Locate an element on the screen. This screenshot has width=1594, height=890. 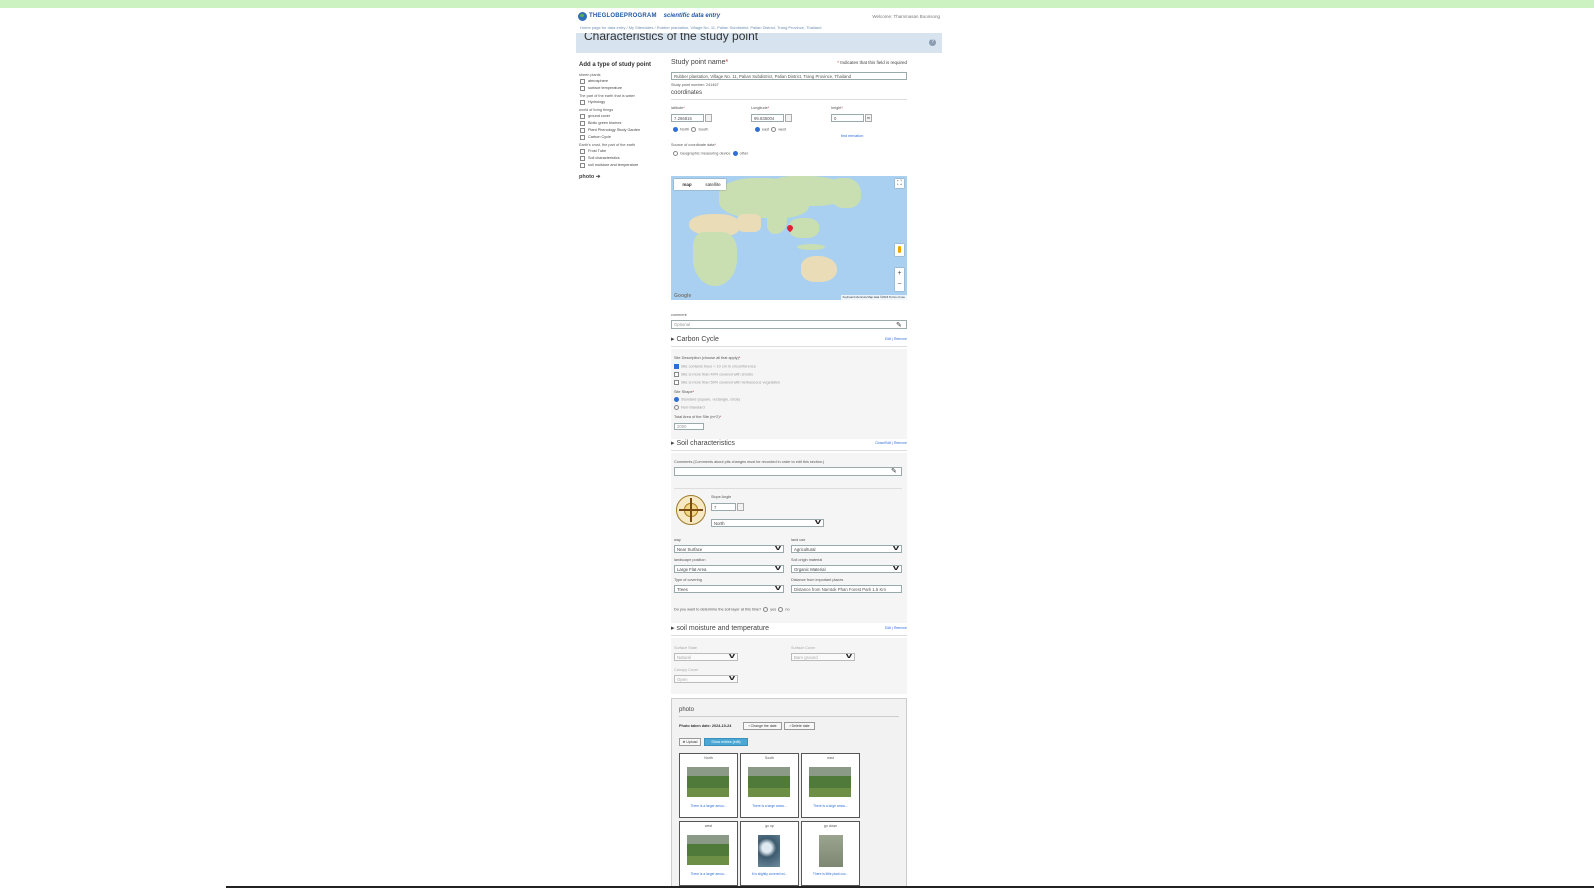
chevron-down-icon: v is located at coordinates (732, 678).